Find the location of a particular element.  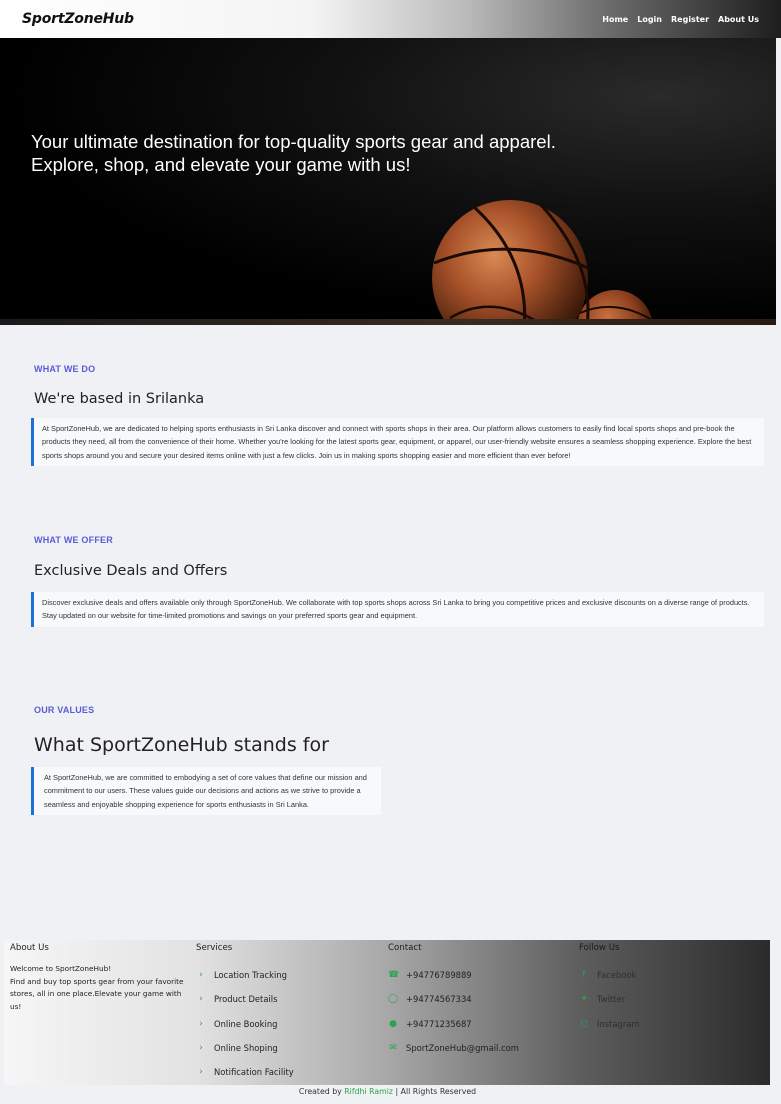

service-label: Online Shoping is located at coordinates (246, 1048).